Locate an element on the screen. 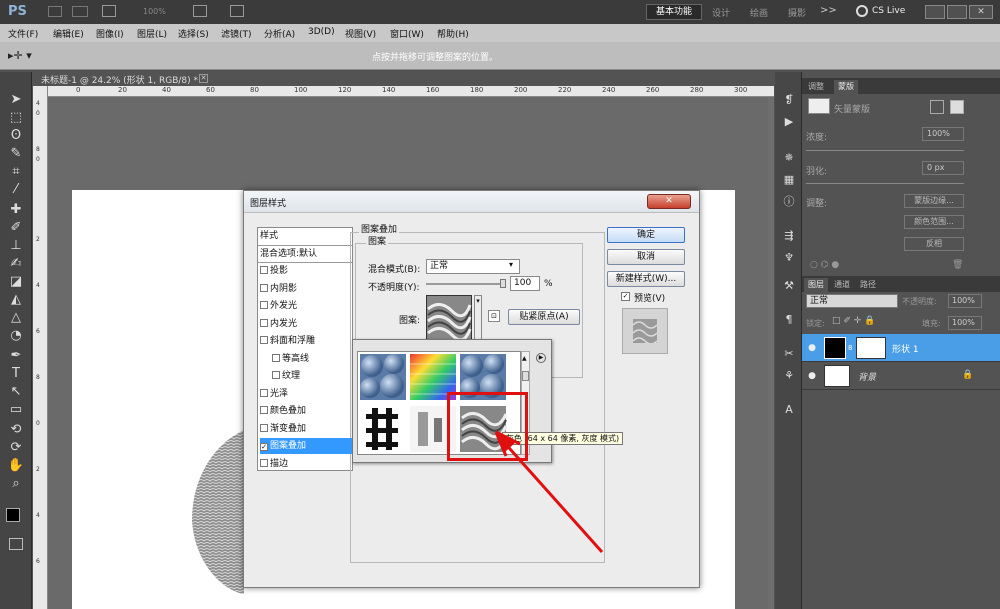 This screenshot has height=609, width=1000. dialog-close-icon: ✕ is located at coordinates (669, 201).